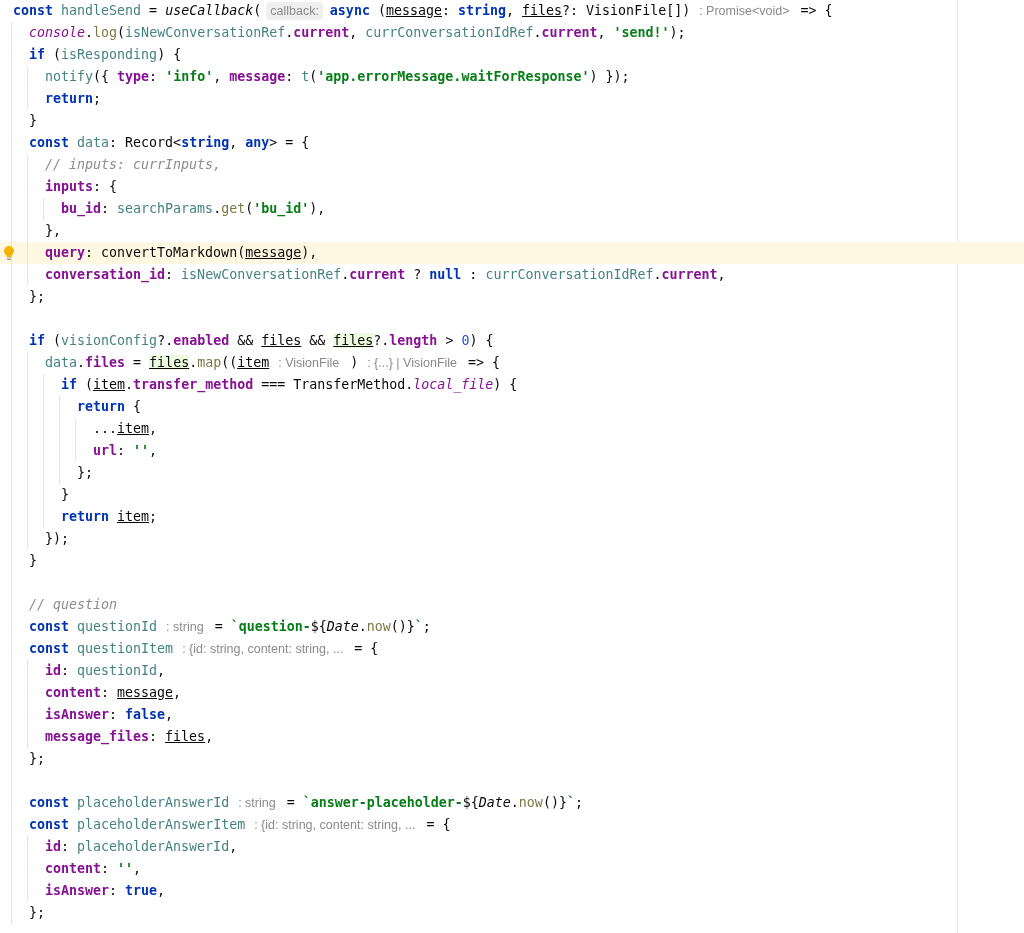 Image resolution: width=1024 pixels, height=933 pixels. What do you see at coordinates (125, 429) in the screenshot?
I see `code-text: ...item,` at bounding box center [125, 429].